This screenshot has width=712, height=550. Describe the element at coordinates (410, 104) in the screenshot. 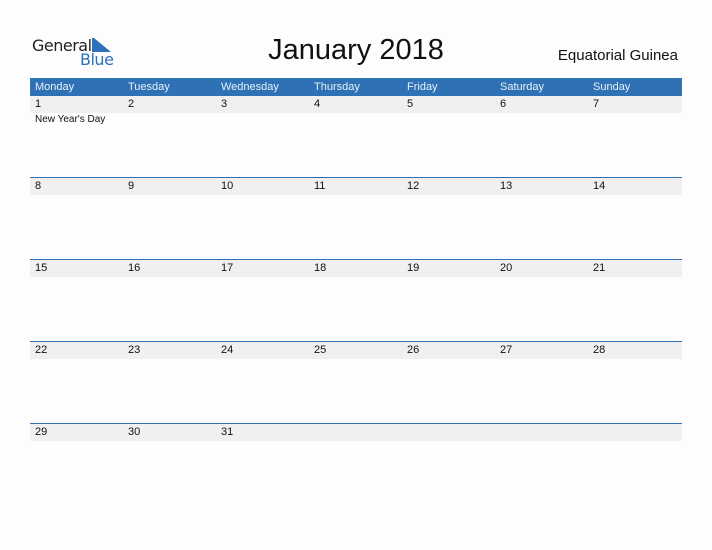

I see `day-number: 5` at that location.